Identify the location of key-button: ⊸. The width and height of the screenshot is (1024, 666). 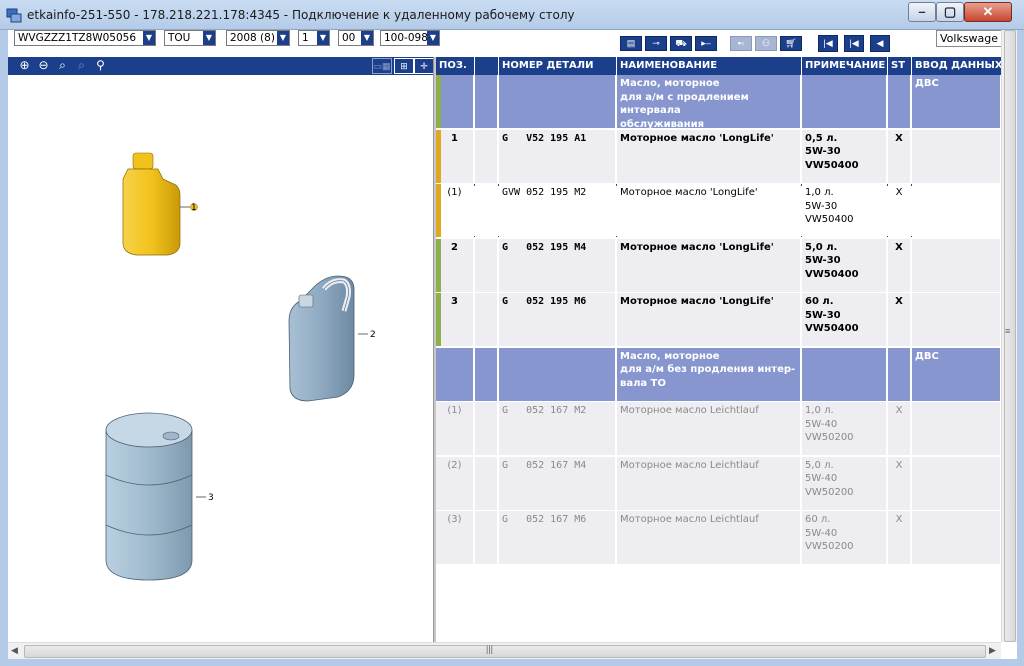
(656, 43).